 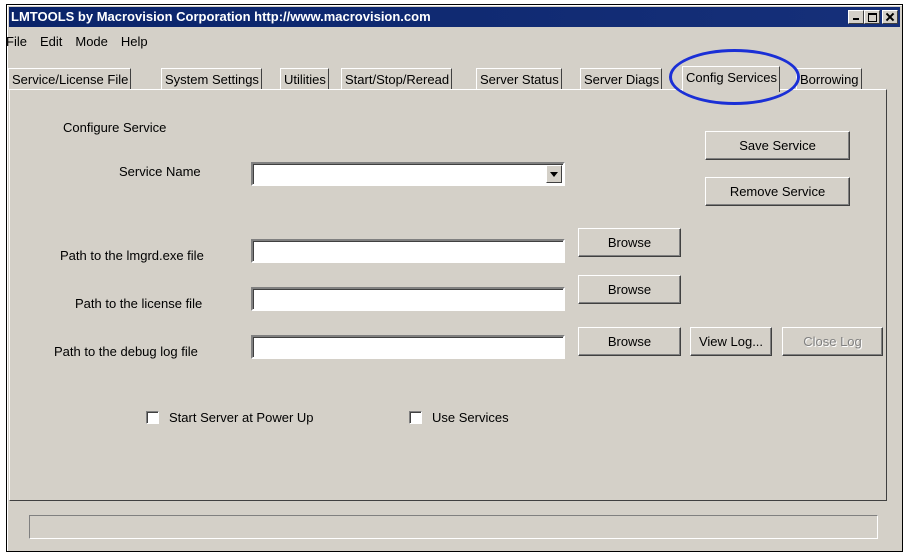 I want to click on debug-log-path-field, so click(x=408, y=347).